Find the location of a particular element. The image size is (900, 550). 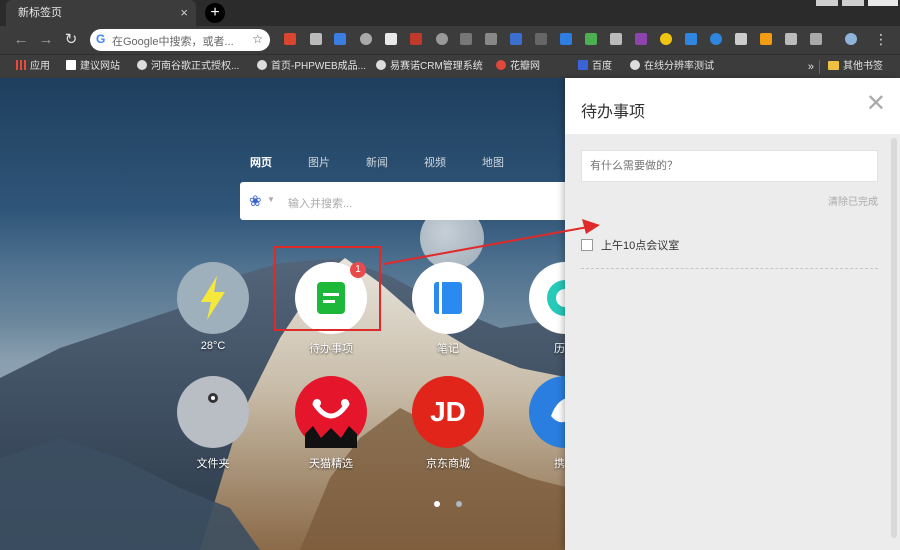

todo-panel-title: 待办事项 is located at coordinates (613, 112).